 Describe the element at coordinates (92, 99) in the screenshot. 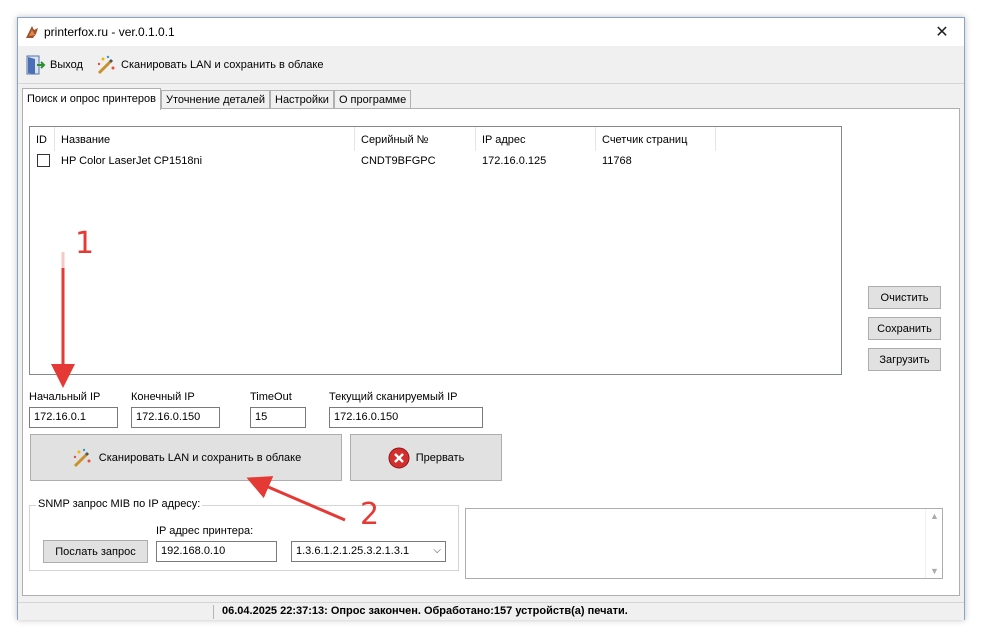

I see `tab-search-printers: Поиск и опрос принтеров` at that location.